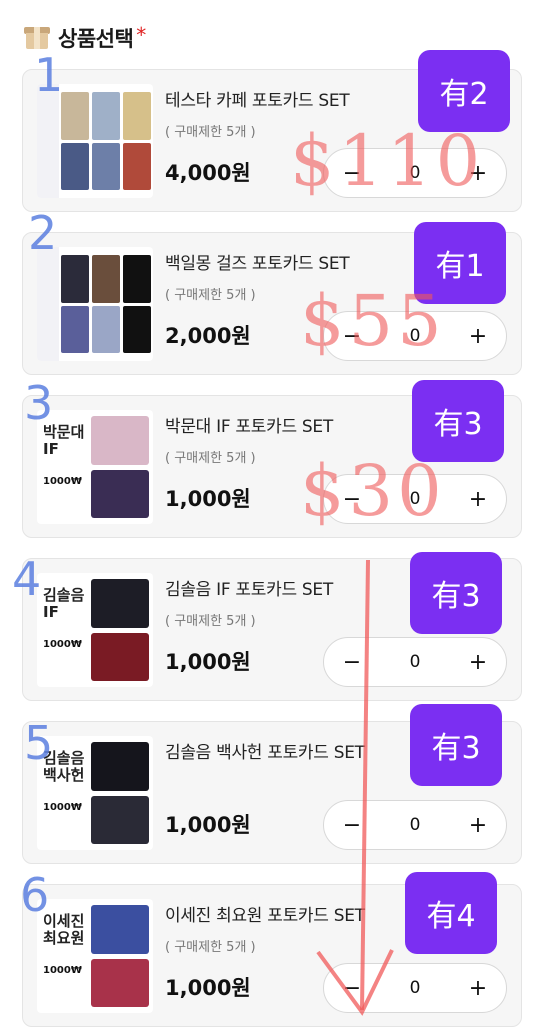  What do you see at coordinates (355, 787) in the screenshot?
I see `arrow-down-icon` at bounding box center [355, 787].